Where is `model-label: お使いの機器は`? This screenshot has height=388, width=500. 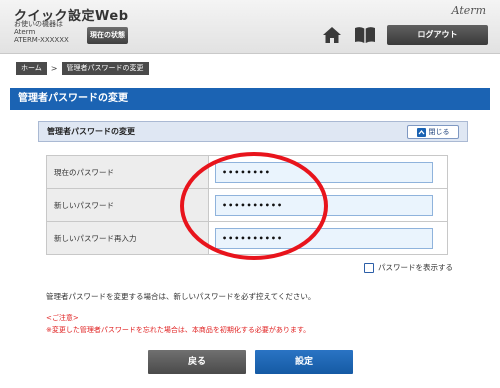
model-label: お使いの機器は is located at coordinates (38, 24).